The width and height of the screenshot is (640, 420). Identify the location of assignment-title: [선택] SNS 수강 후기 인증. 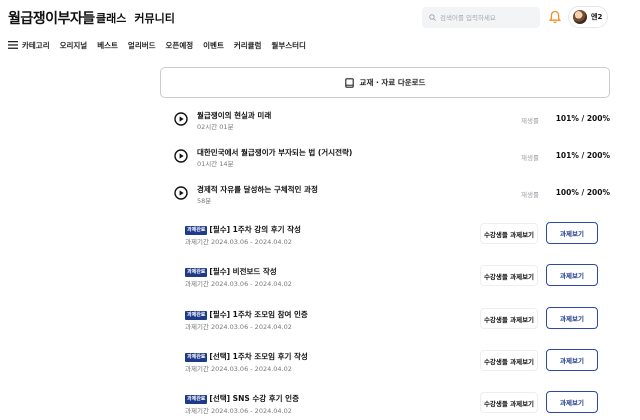
(254, 398).